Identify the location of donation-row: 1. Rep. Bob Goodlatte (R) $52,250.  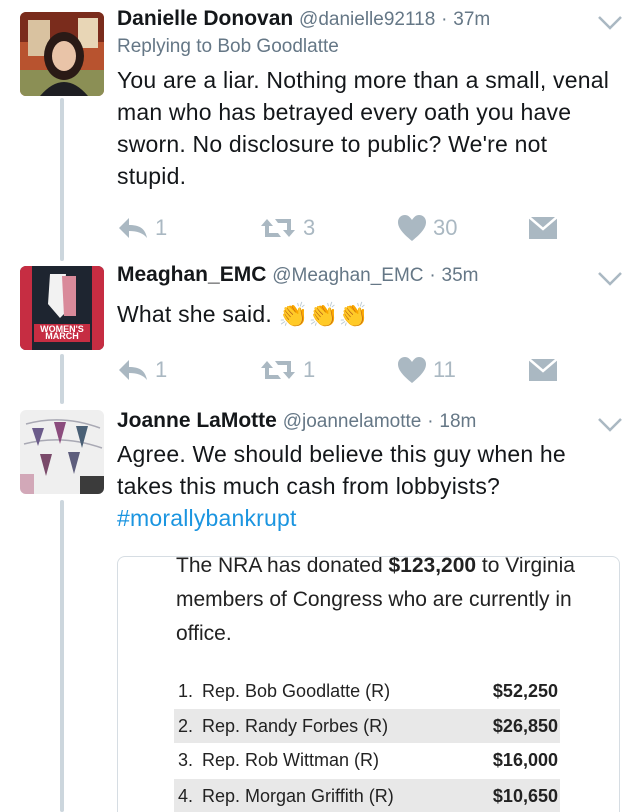
(367, 691).